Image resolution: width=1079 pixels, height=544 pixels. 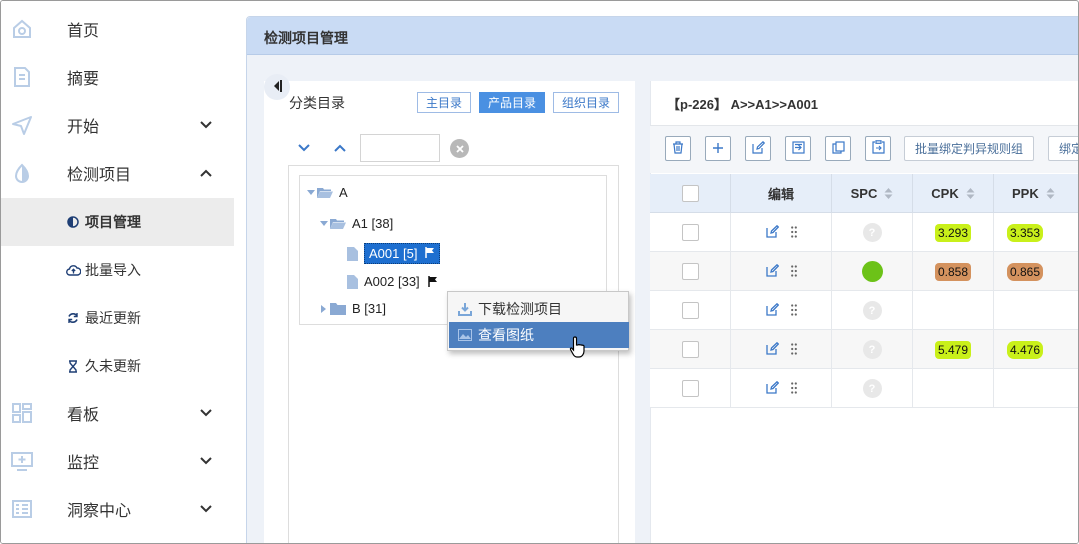 I want to click on tree-node-b: B [31], so click(x=352, y=308).